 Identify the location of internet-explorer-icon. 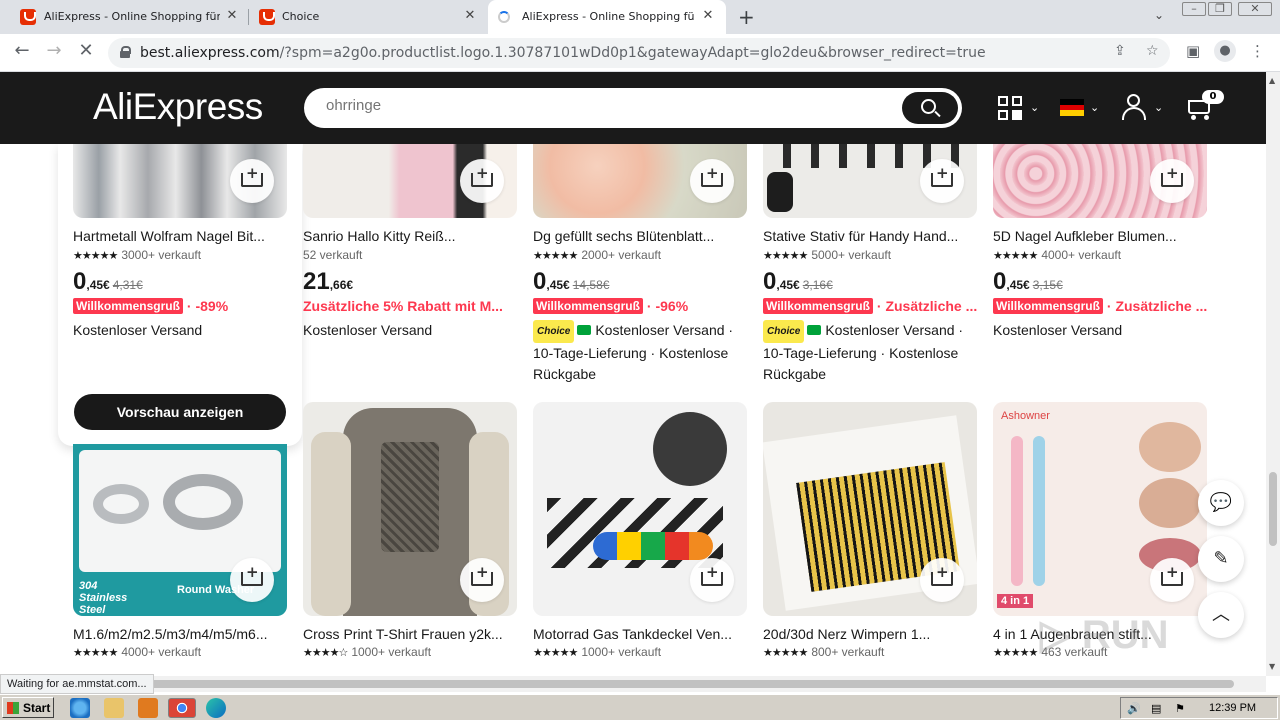
(80, 708).